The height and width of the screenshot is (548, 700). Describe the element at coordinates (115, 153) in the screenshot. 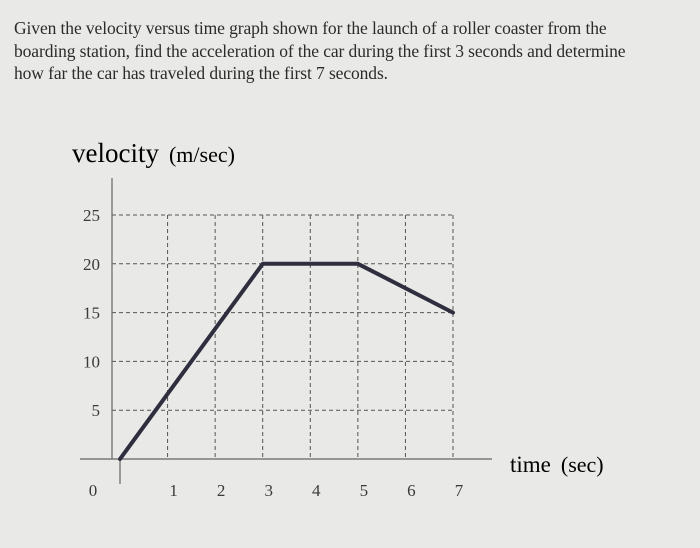

I see `y-axis-title-label: velocity` at that location.